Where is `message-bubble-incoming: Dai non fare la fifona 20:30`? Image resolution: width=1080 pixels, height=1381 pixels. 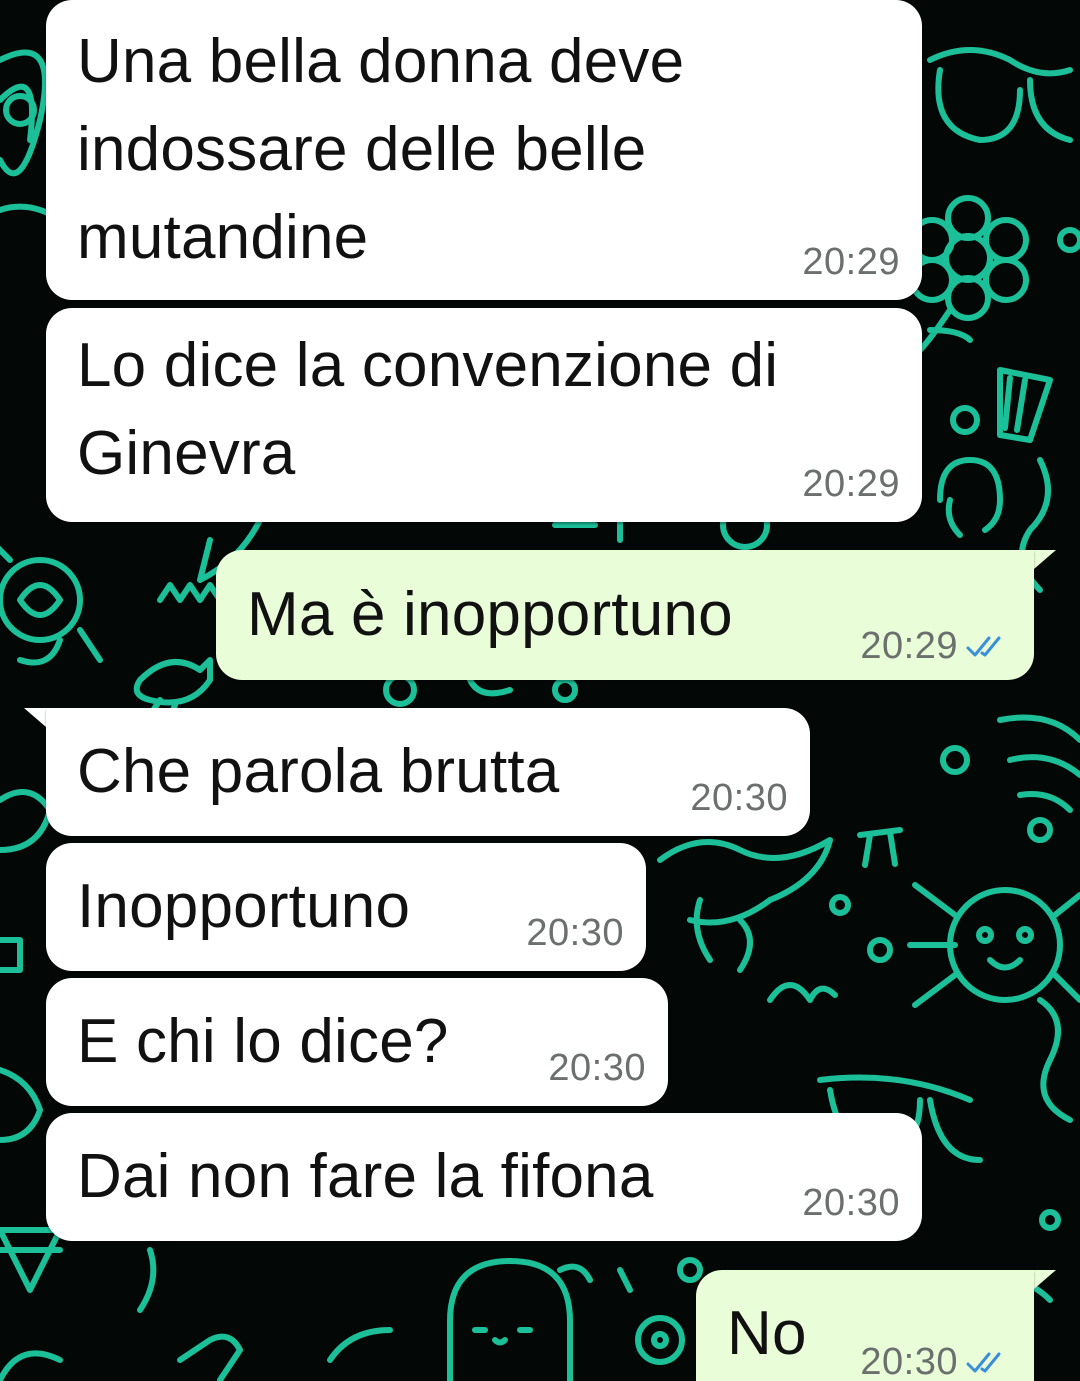
message-bubble-incoming: Dai non fare la fifona 20:30 is located at coordinates (484, 1177).